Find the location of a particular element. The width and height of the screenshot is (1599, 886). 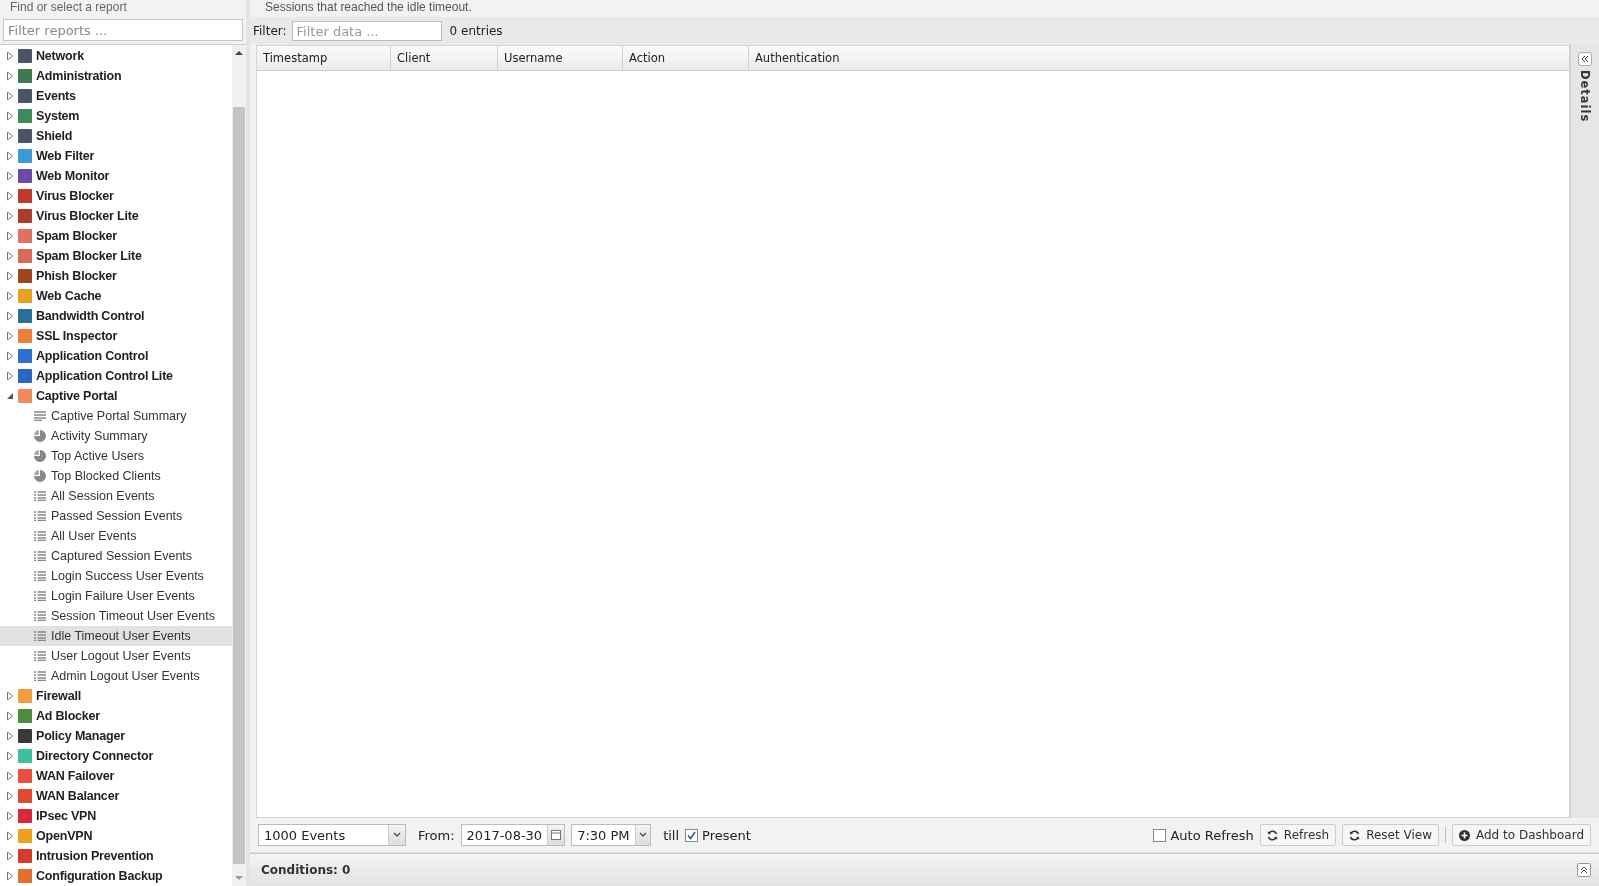

tree-item: IPsec VPN is located at coordinates (116, 816).